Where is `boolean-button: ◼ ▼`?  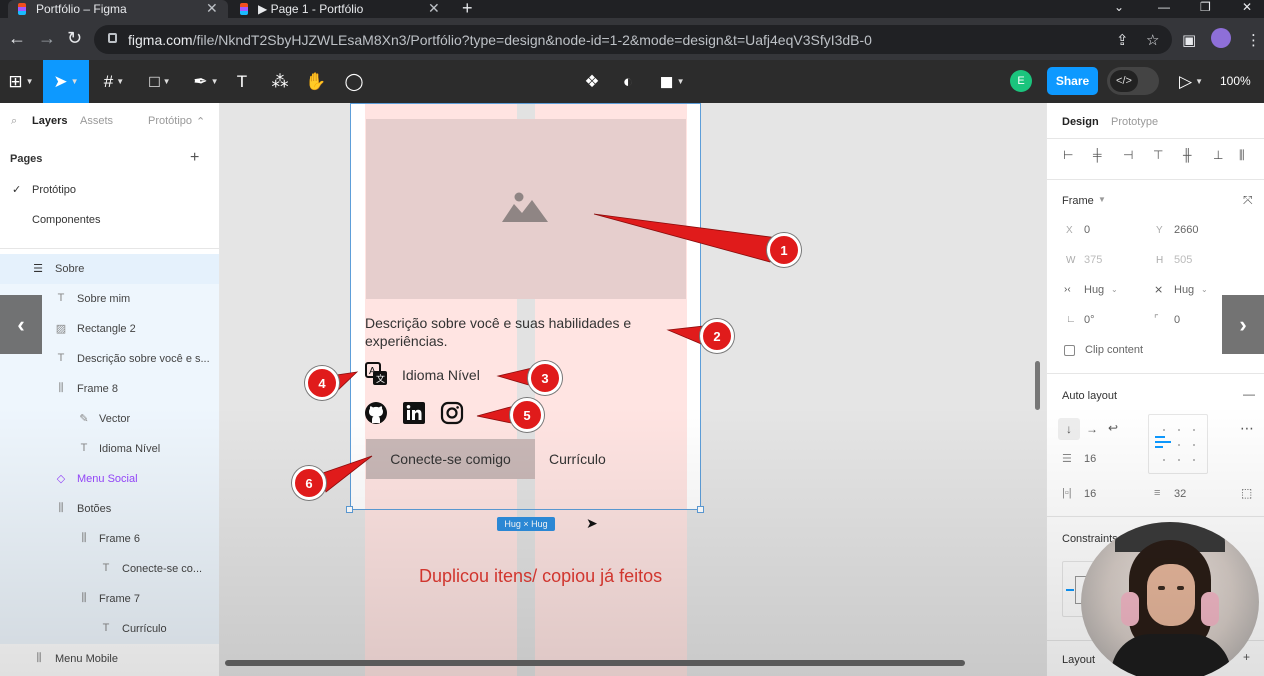 boolean-button: ◼ ▼ is located at coordinates (672, 81).